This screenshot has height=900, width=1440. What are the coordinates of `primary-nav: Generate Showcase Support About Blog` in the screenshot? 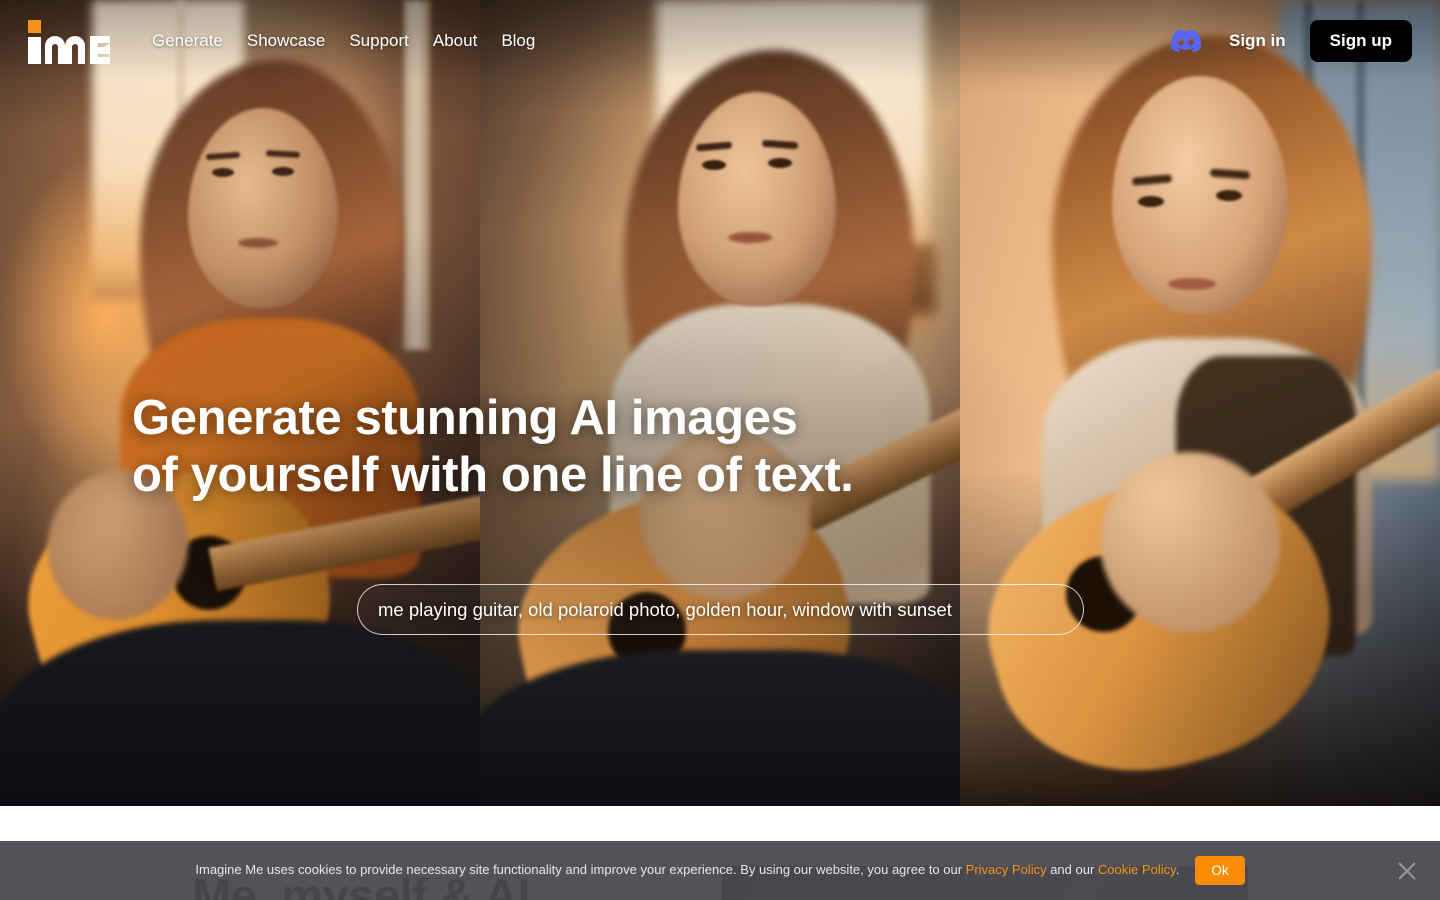 It's located at (343, 41).